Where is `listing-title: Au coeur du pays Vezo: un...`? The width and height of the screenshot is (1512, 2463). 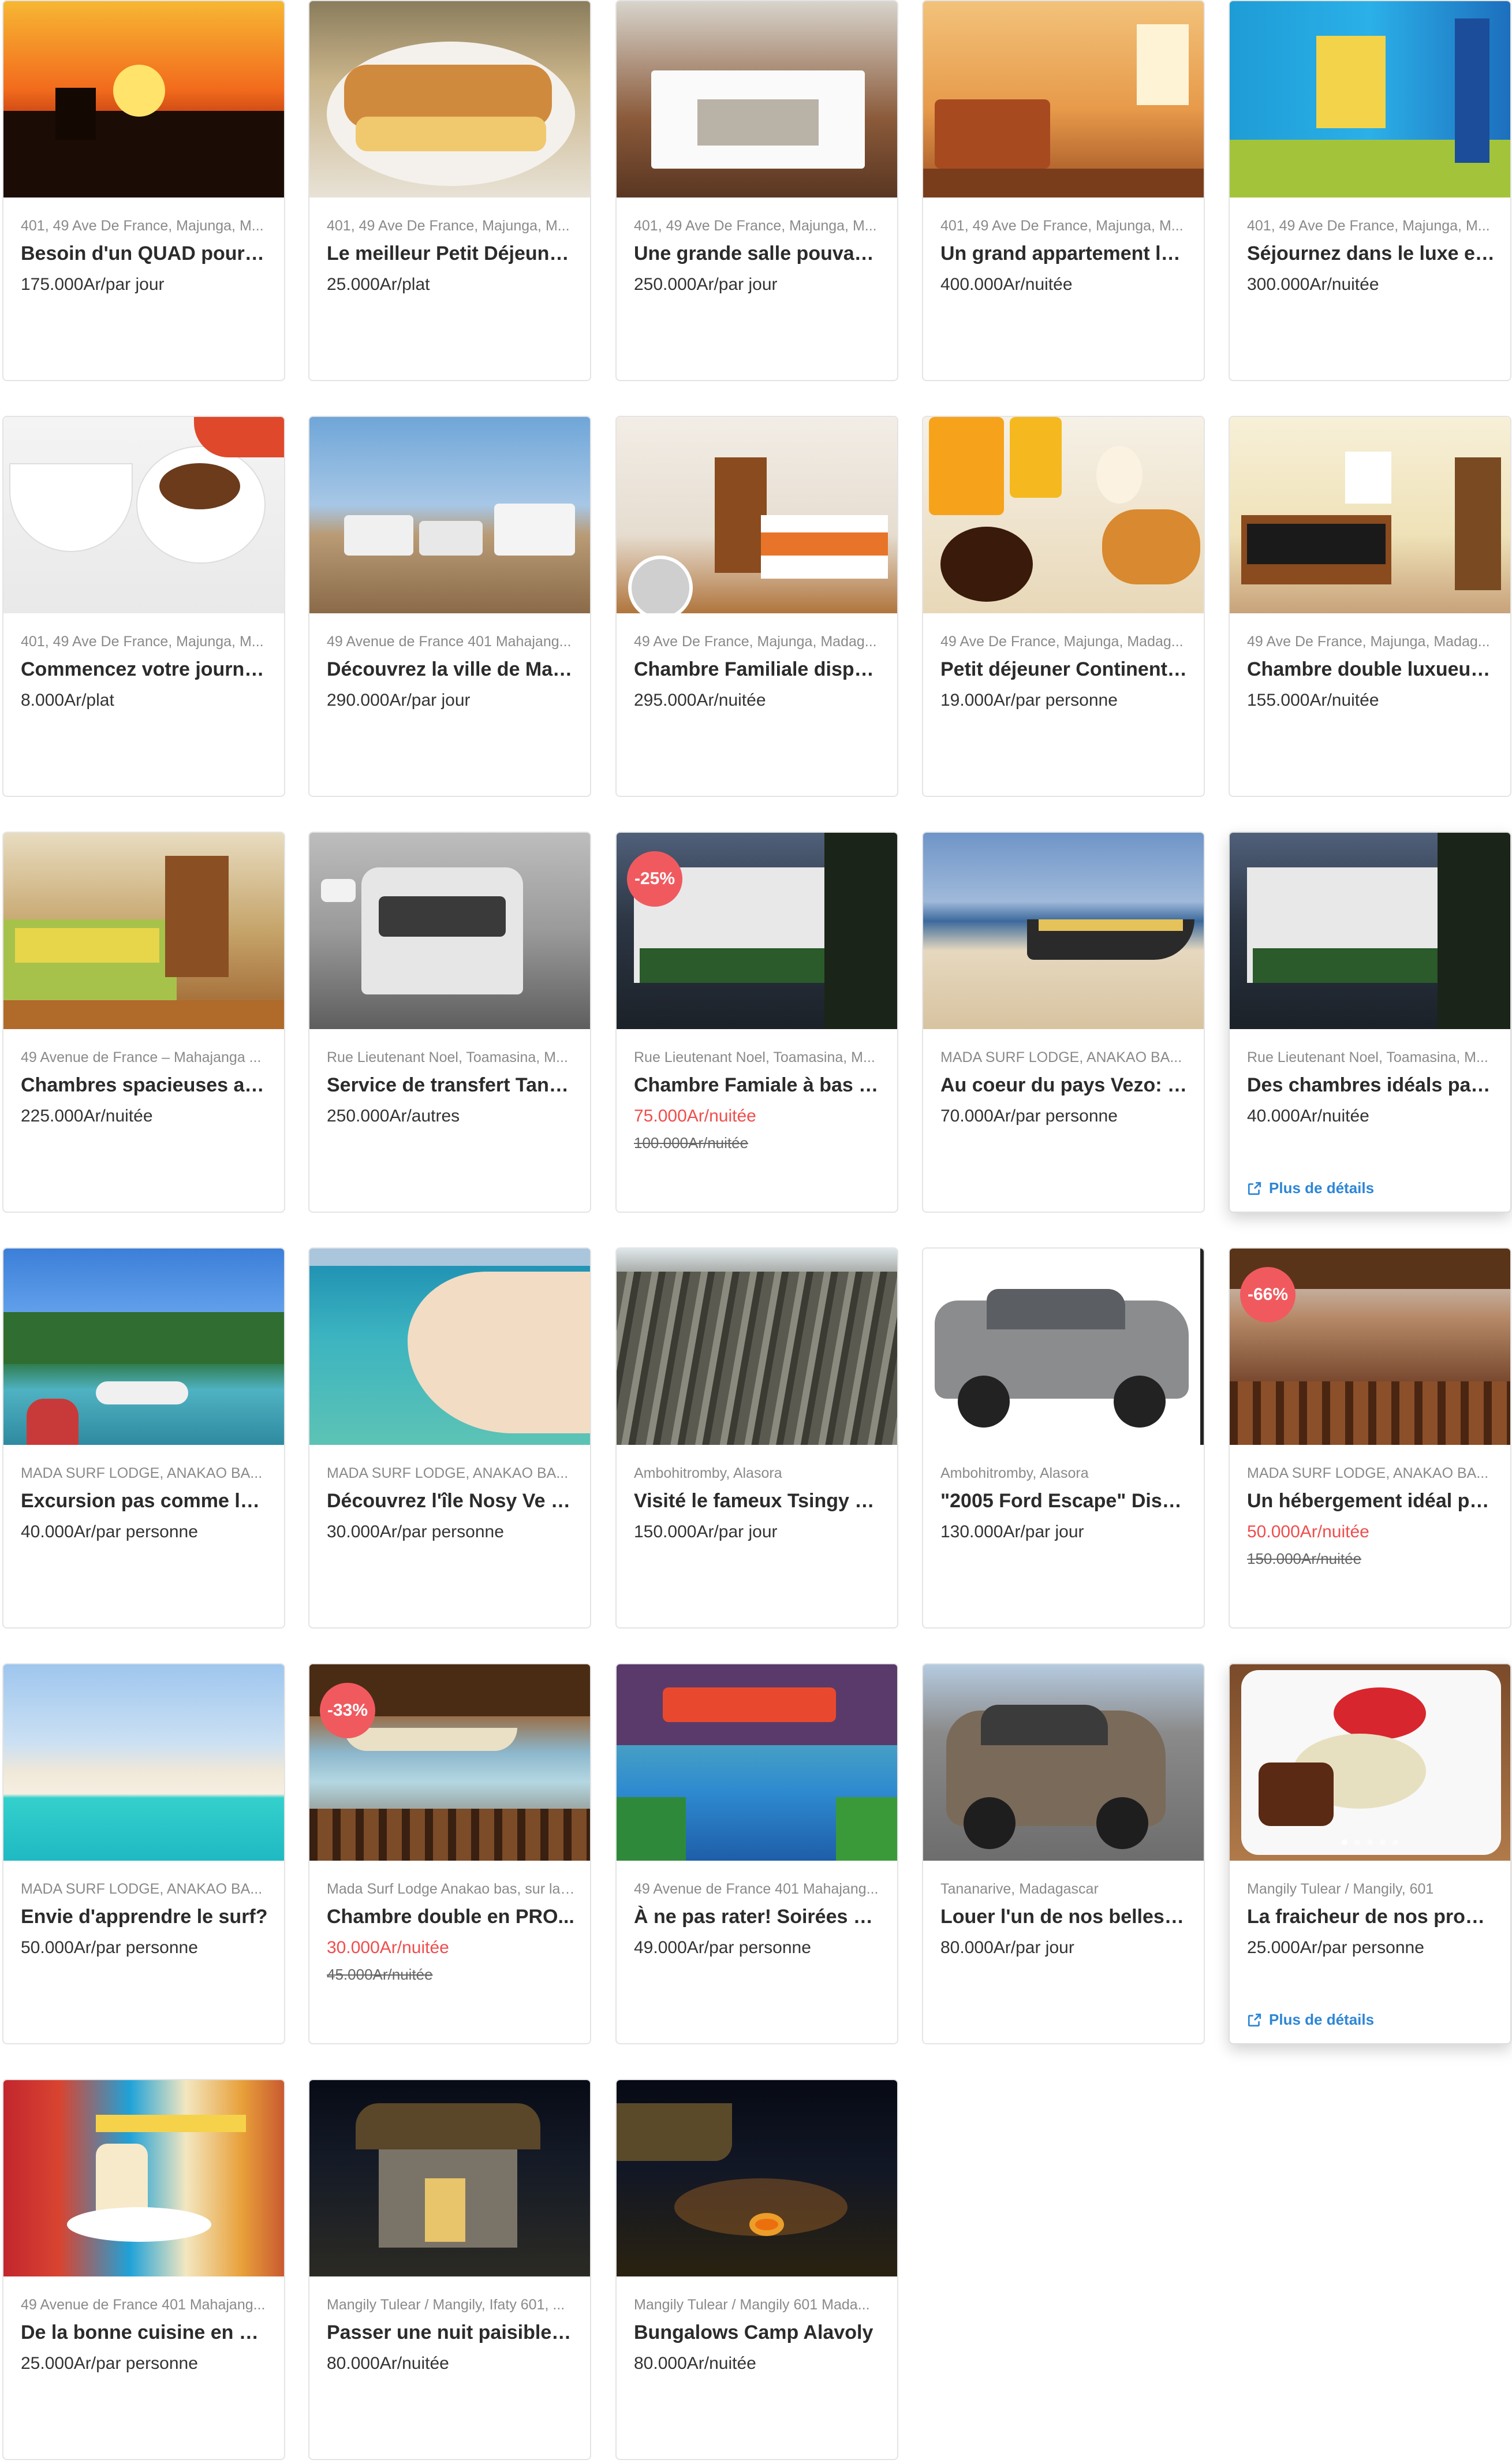 listing-title: Au coeur du pays Vezo: un... is located at coordinates (1064, 1085).